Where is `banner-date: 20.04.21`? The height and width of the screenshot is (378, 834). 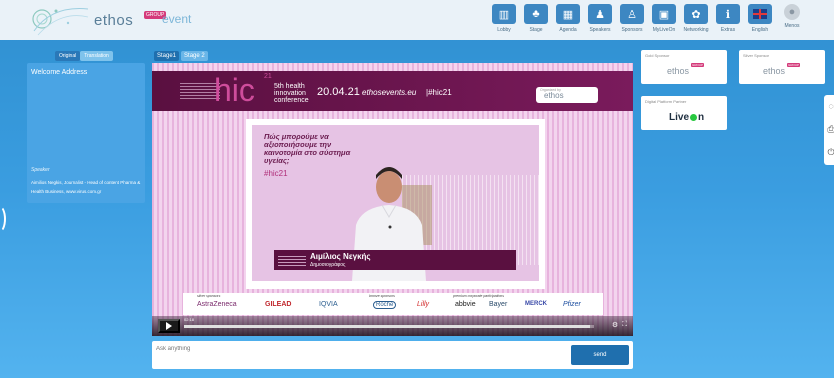 banner-date: 20.04.21 is located at coordinates (338, 92).